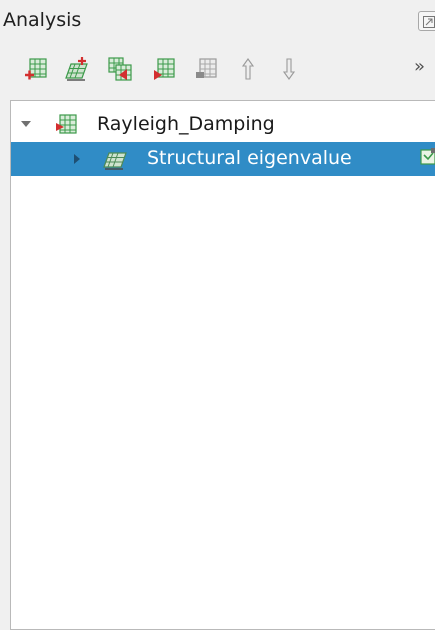 This screenshot has height=630, width=435. I want to click on analysis-toolbar: », so click(217, 71).